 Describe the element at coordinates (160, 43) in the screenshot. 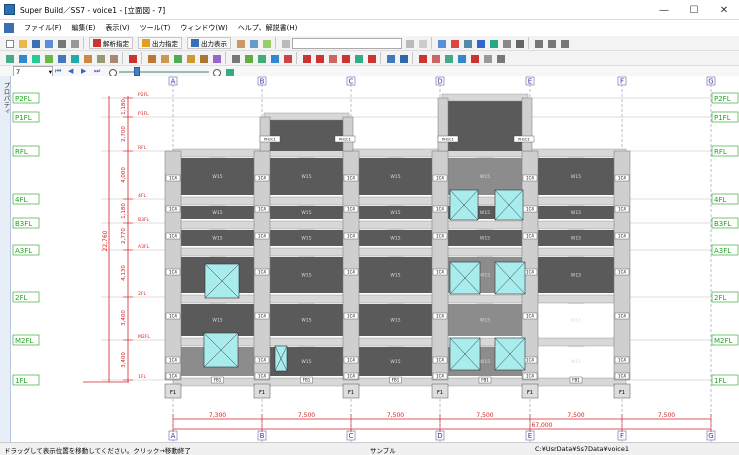

I see `output-spec-button: 出力指定` at that location.